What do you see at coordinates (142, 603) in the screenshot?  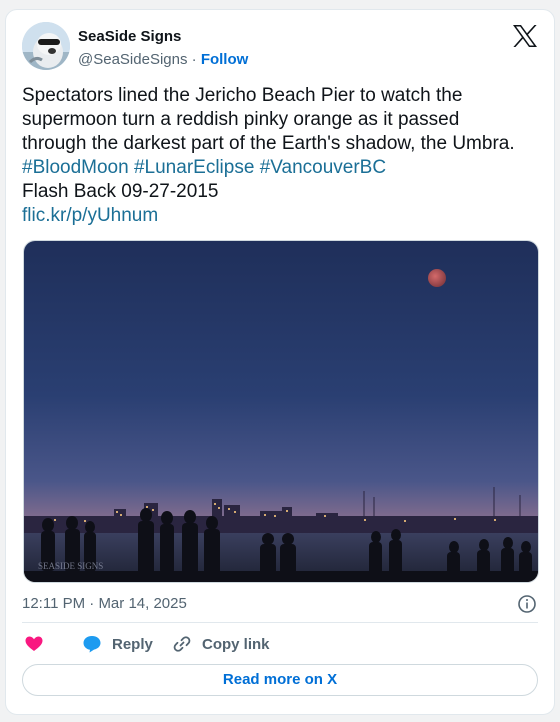 I see `tweet-date: Mar 14, 2025` at bounding box center [142, 603].